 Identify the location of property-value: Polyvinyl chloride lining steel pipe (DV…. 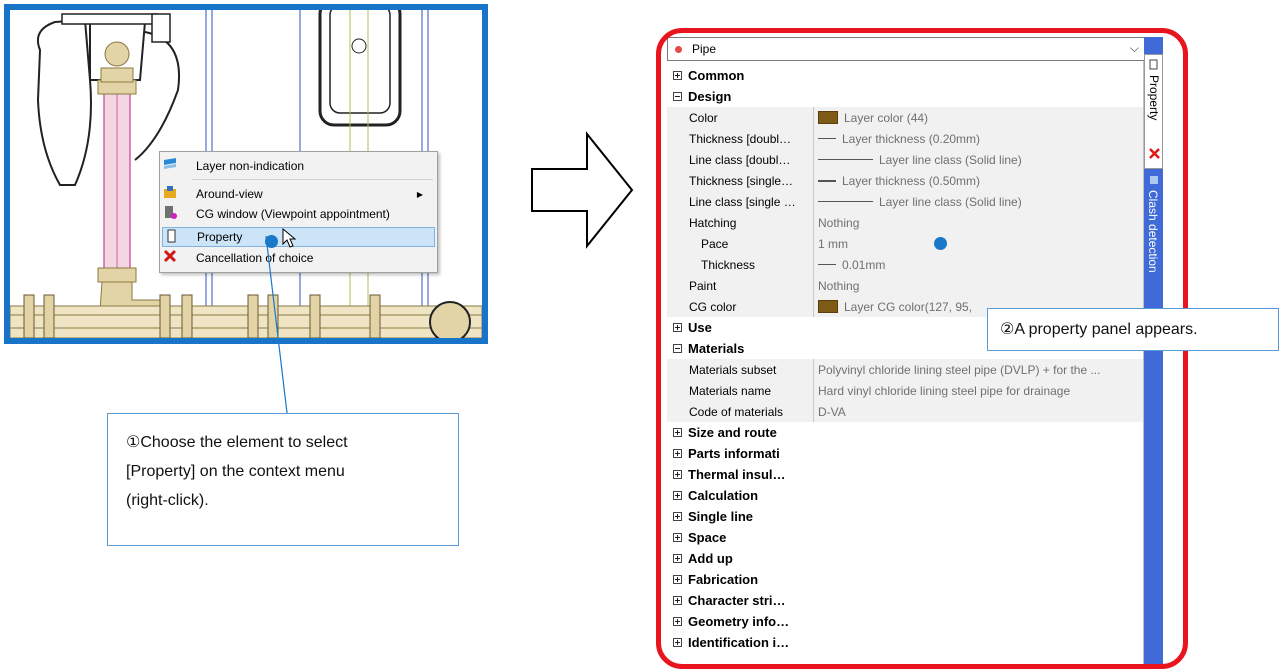
(959, 369).